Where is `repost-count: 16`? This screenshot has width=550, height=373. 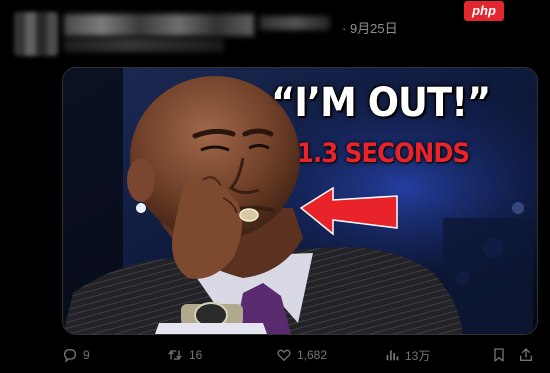 repost-count: 16 is located at coordinates (196, 355).